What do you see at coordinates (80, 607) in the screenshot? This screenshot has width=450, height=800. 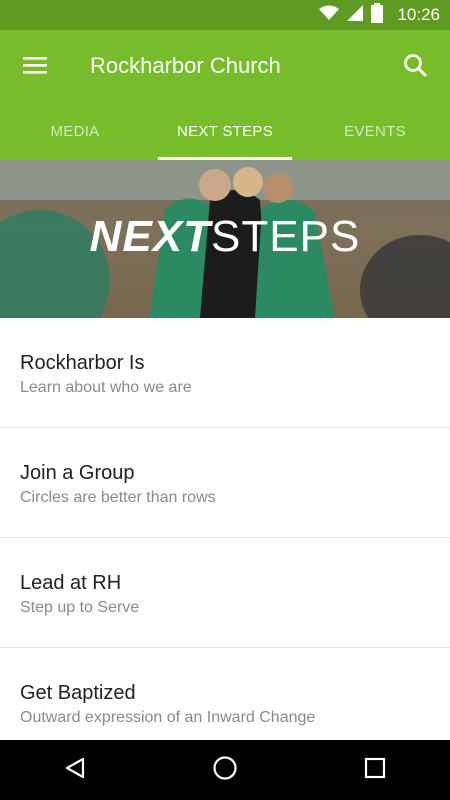 I see `list-item-subtitle: Step up to Serve` at bounding box center [80, 607].